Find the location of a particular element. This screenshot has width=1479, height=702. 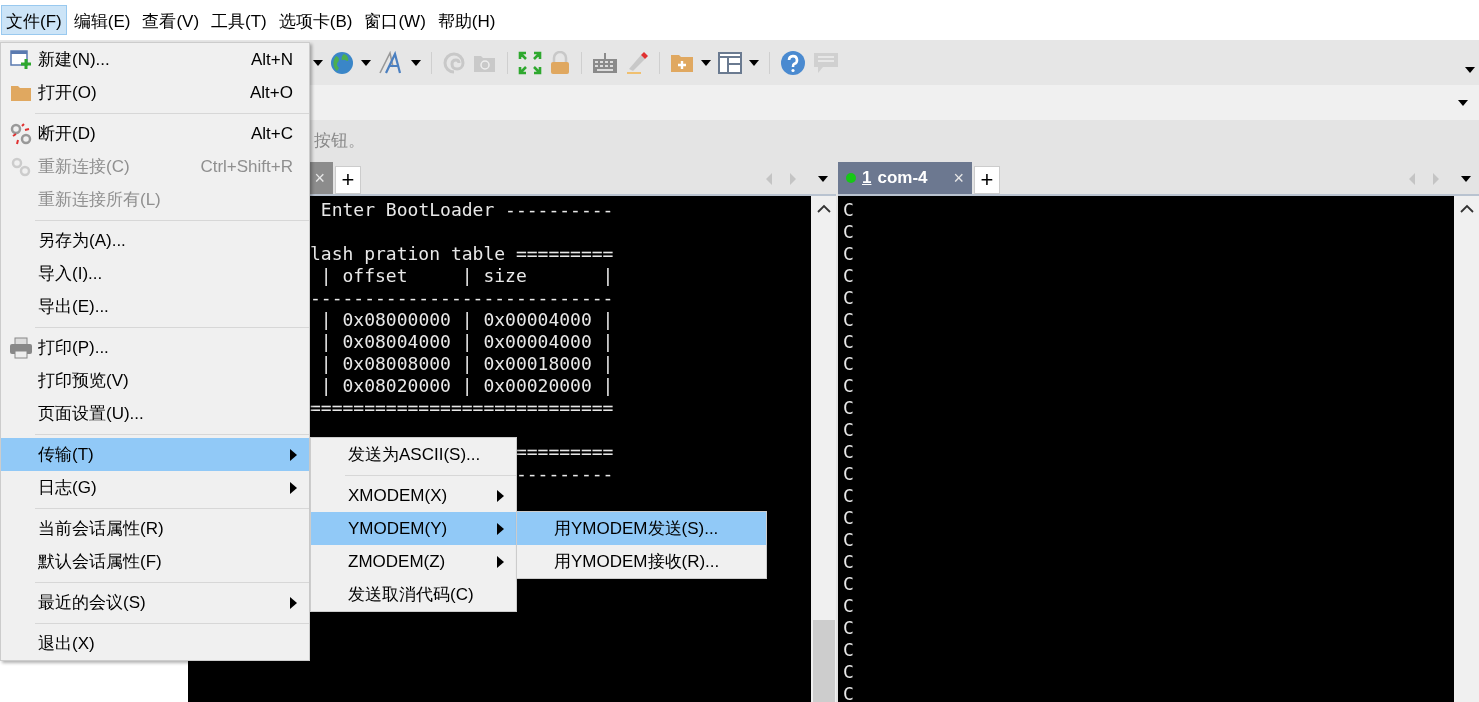

menu-item: 打印预览(V) is located at coordinates (155, 380).